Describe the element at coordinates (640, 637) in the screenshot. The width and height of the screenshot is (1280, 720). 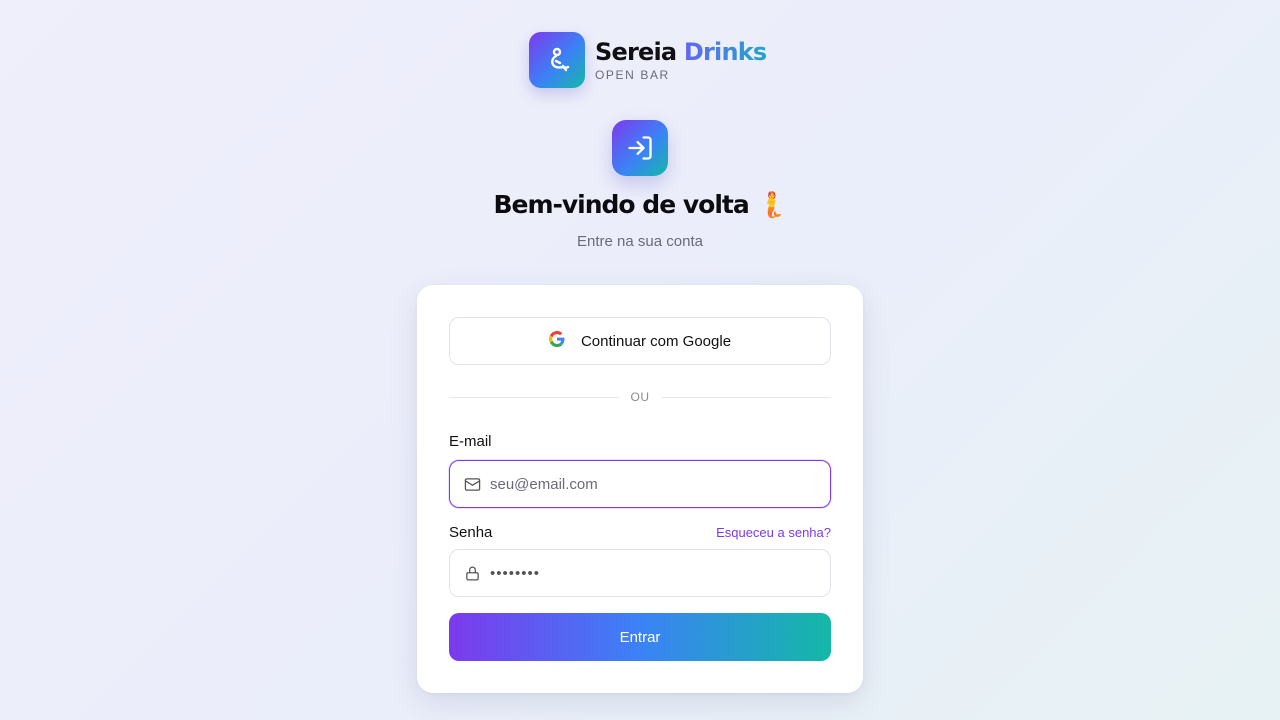
I see `login-submit-button: Entrar` at that location.